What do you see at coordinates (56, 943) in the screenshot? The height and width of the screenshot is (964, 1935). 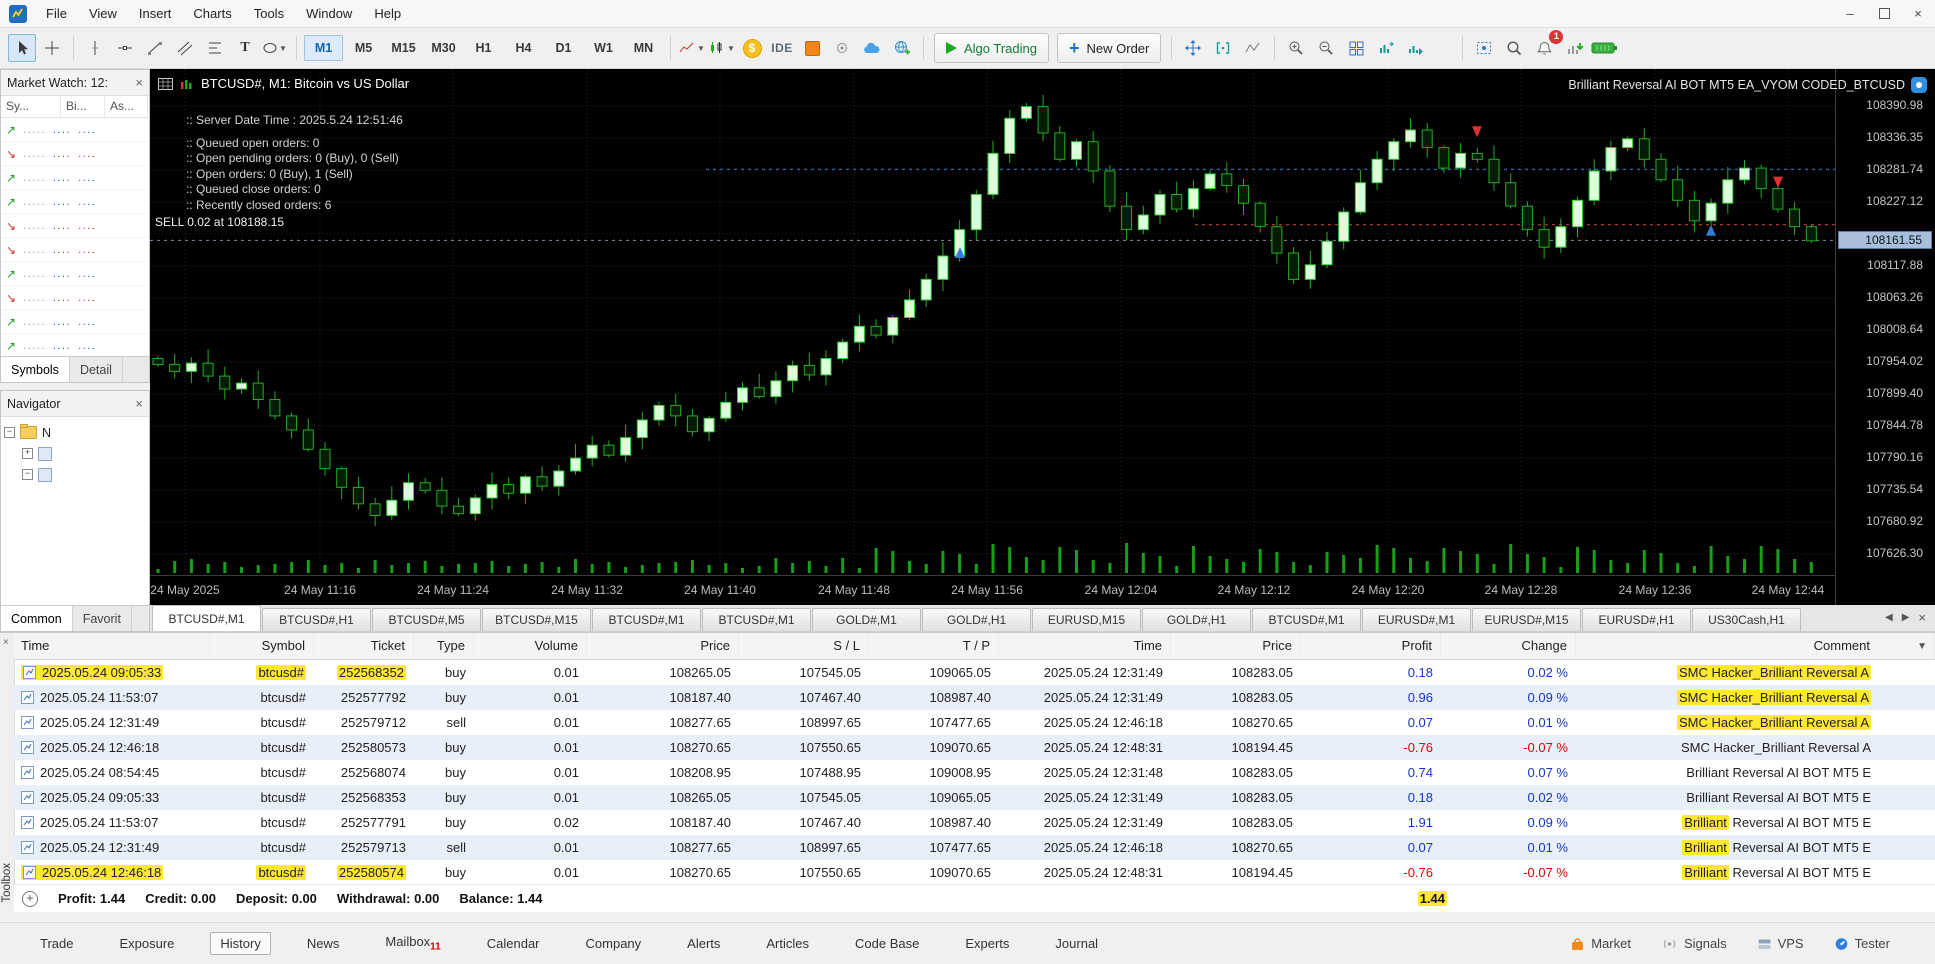 I see `toolbox-tab-trade: Trade` at bounding box center [56, 943].